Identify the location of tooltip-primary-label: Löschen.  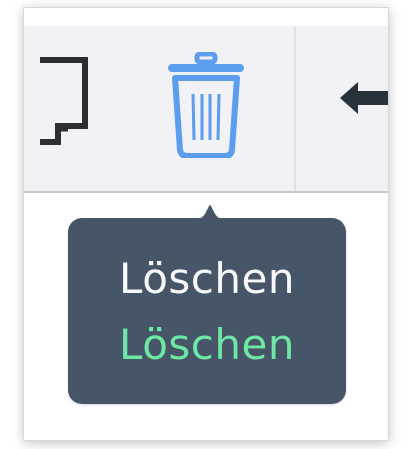
(207, 278).